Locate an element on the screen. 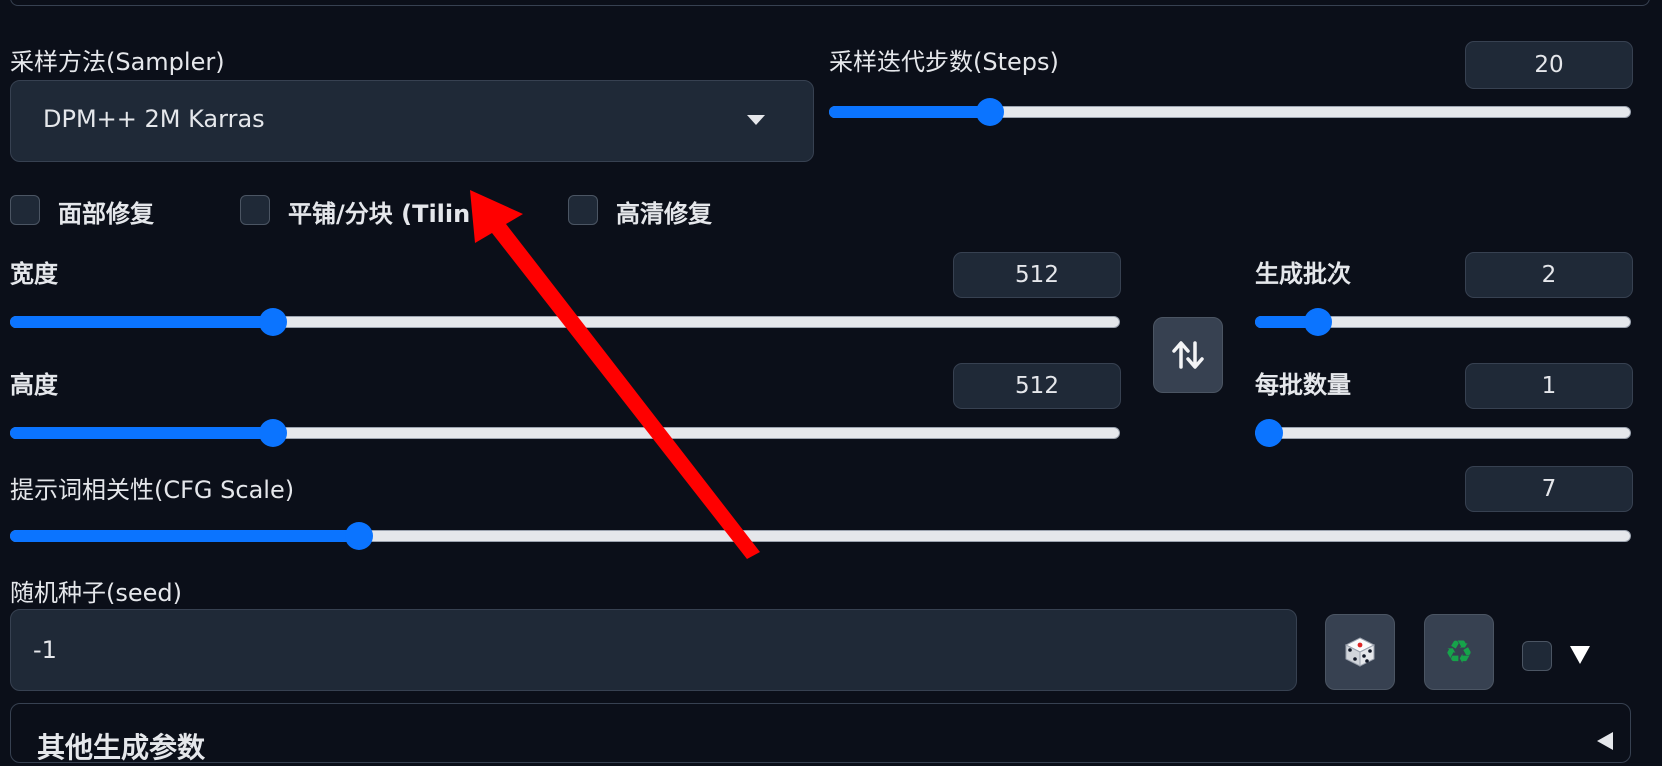 This screenshot has height=766, width=1662. swap-dimensions-button is located at coordinates (1188, 355).